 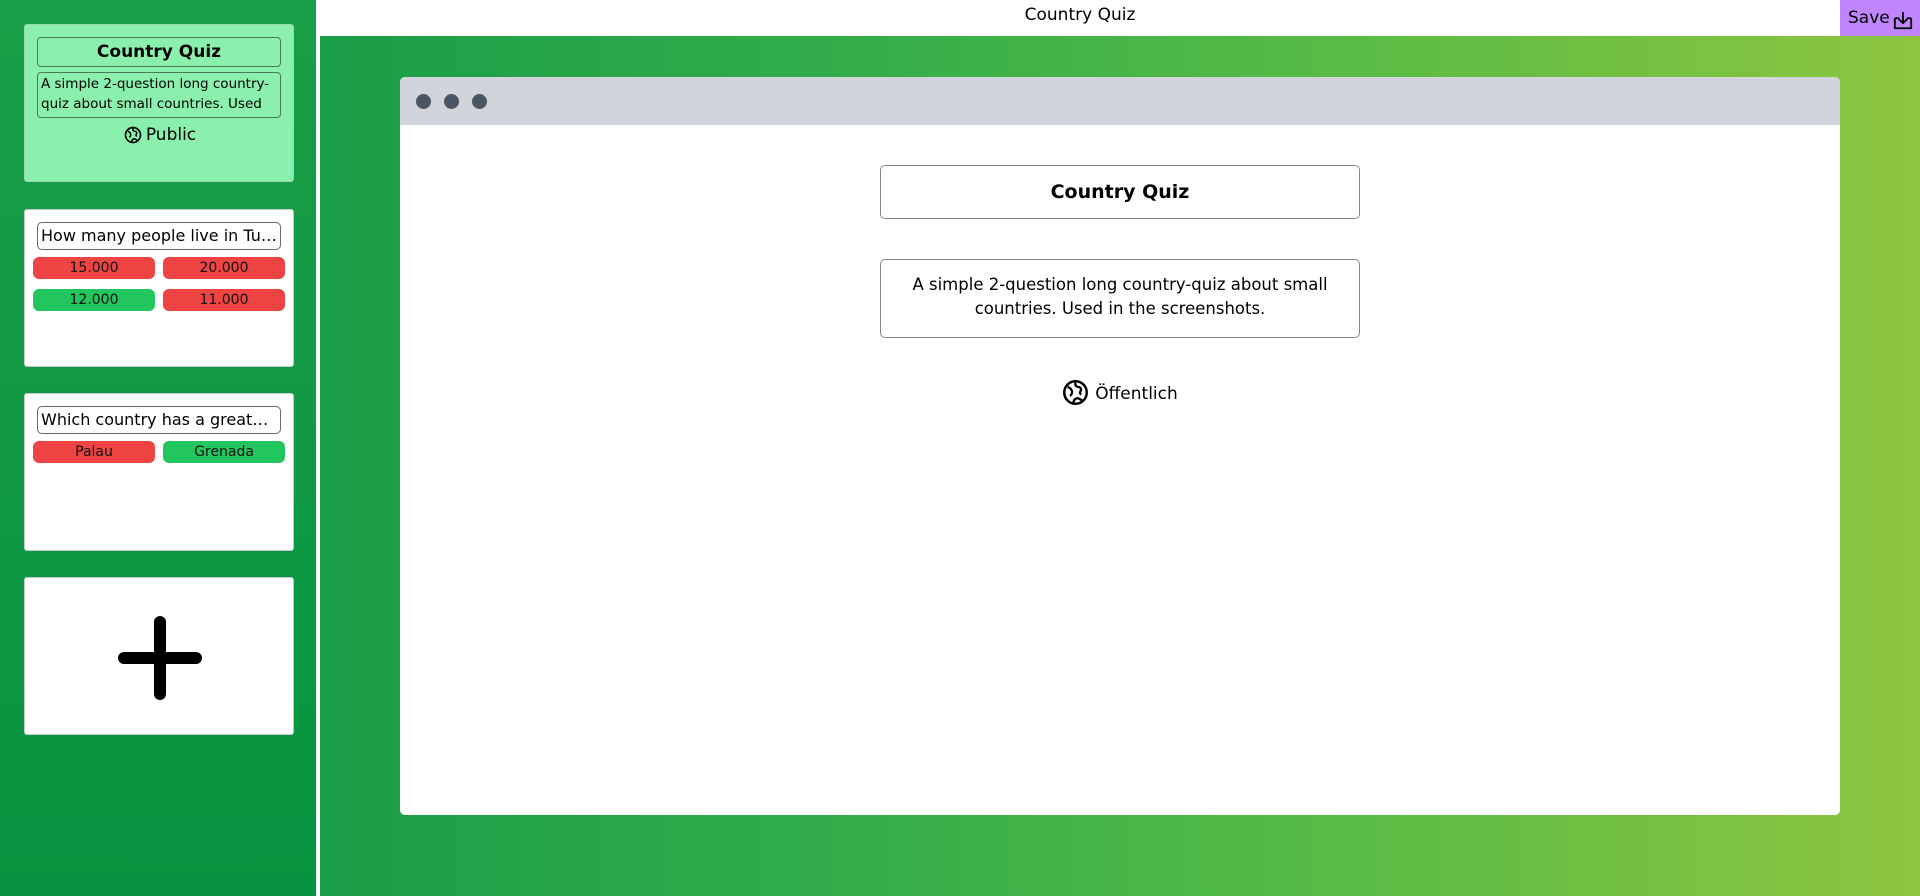 I want to click on visibility-toggle: Öffentlich, so click(x=1120, y=395).